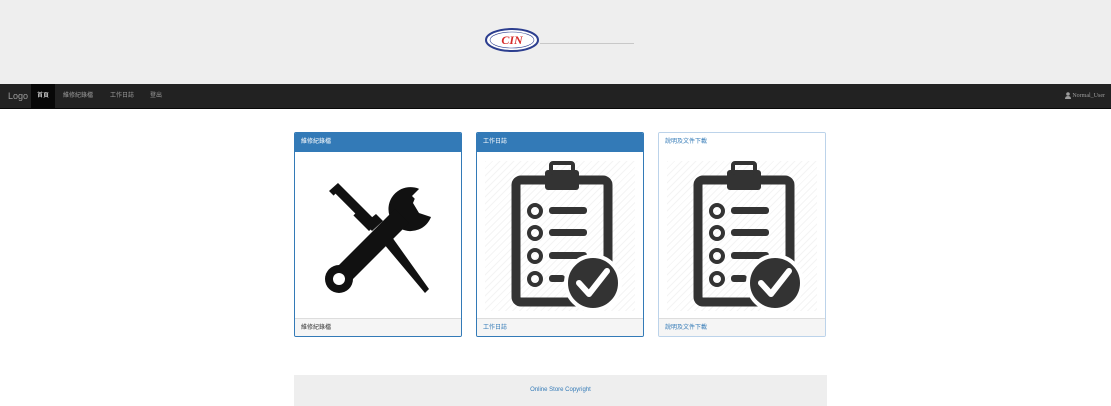 This screenshot has width=1111, height=406. What do you see at coordinates (742, 142) in the screenshot?
I see `card-heading: 說明及文件下載` at bounding box center [742, 142].